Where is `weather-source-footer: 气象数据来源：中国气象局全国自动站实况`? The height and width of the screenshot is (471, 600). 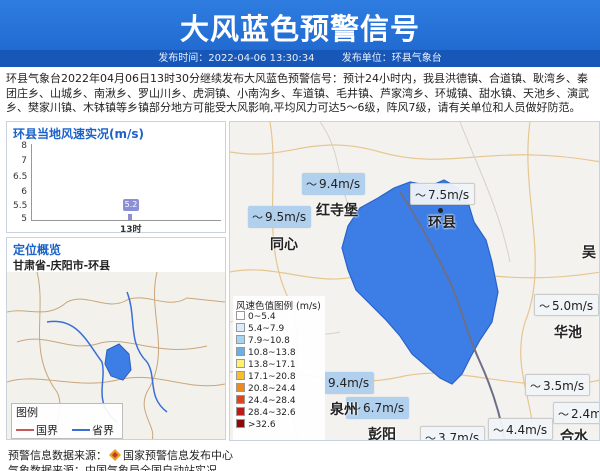
weather-source-footer: 气象数据来源：中国气象局全国自动站实况 is located at coordinates (112, 467).